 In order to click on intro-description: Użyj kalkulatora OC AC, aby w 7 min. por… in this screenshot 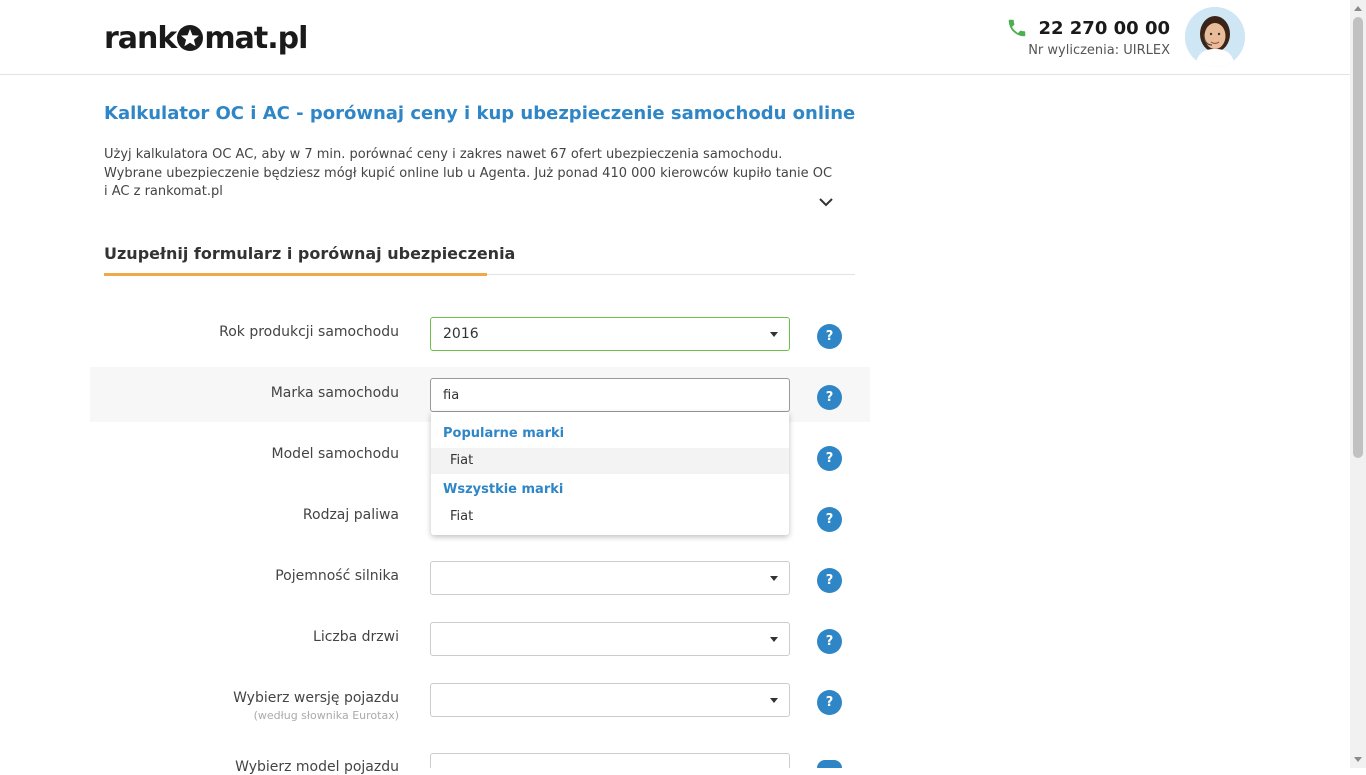, I will do `click(468, 173)`.